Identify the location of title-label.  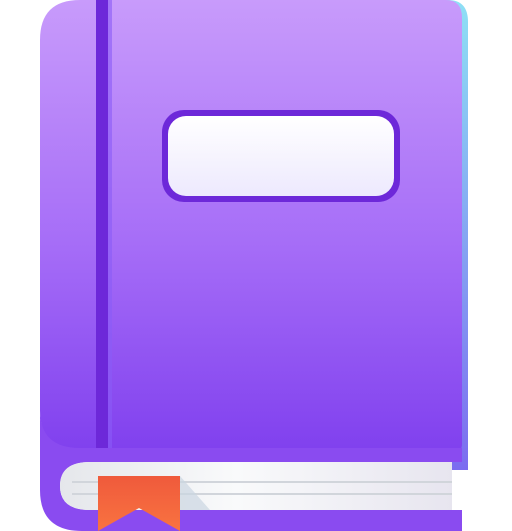
(281, 156).